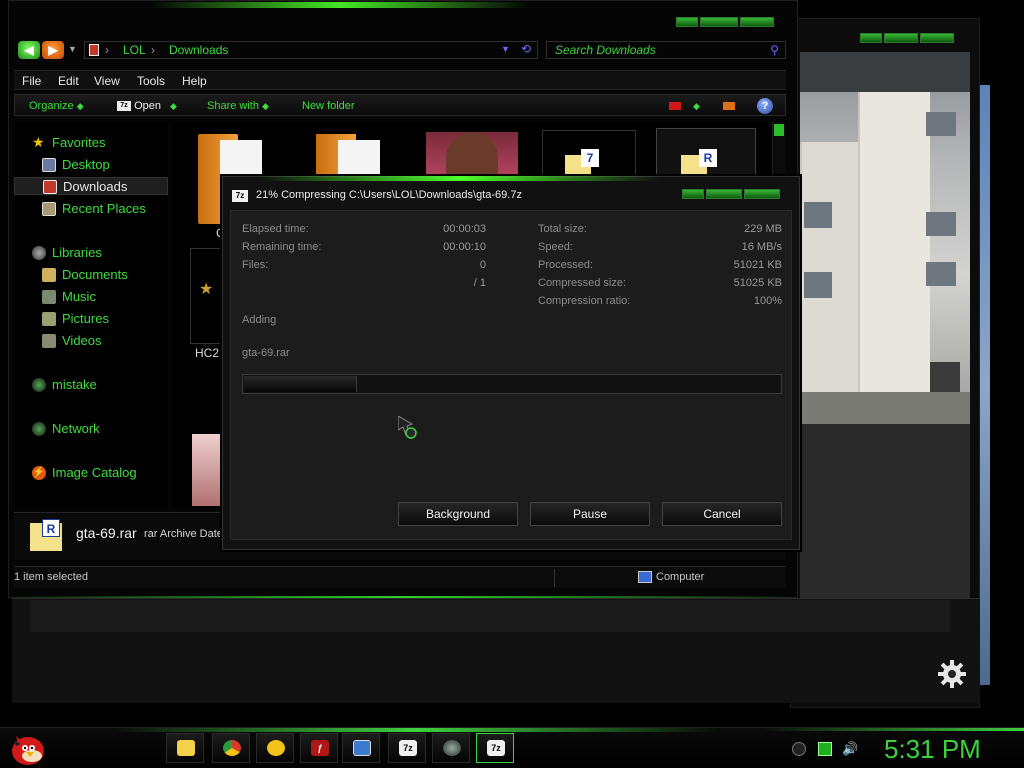 The height and width of the screenshot is (768, 1024). I want to click on selected-file-type: rar Archive Date, so click(183, 534).